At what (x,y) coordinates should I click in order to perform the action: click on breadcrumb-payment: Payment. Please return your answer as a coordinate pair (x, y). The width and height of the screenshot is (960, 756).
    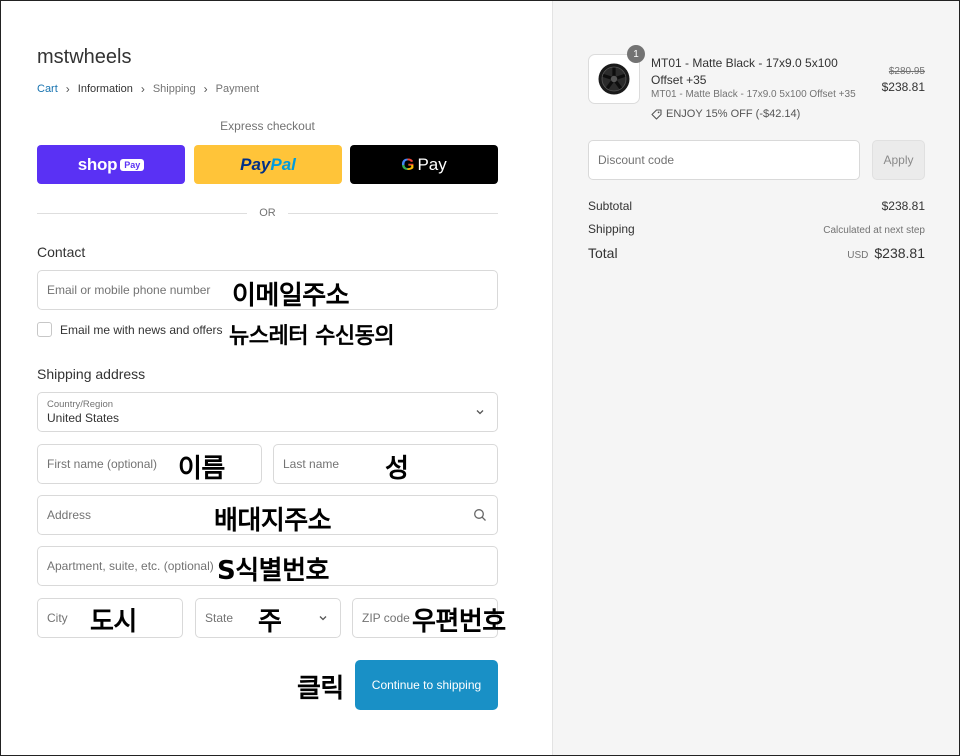
    Looking at the image, I should click on (237, 89).